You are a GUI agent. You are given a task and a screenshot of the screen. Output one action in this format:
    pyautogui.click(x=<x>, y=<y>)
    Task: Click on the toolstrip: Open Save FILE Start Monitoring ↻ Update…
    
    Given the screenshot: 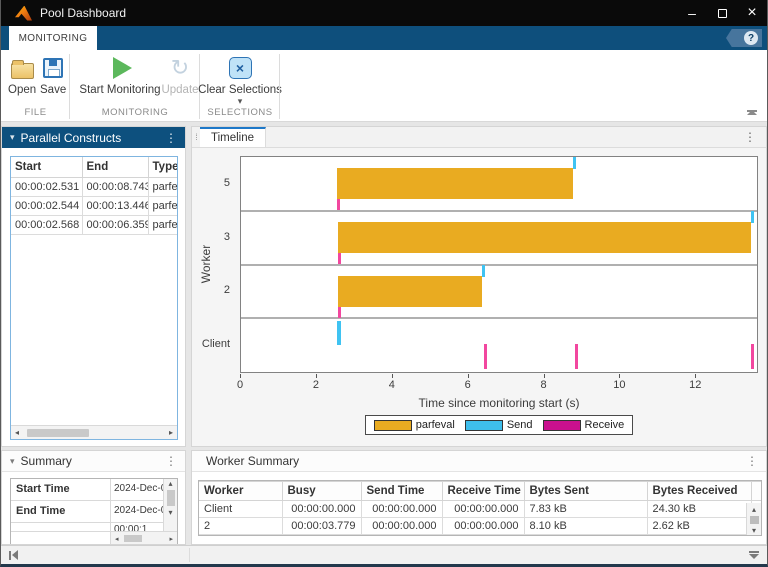 What is the action you would take?
    pyautogui.click(x=384, y=86)
    